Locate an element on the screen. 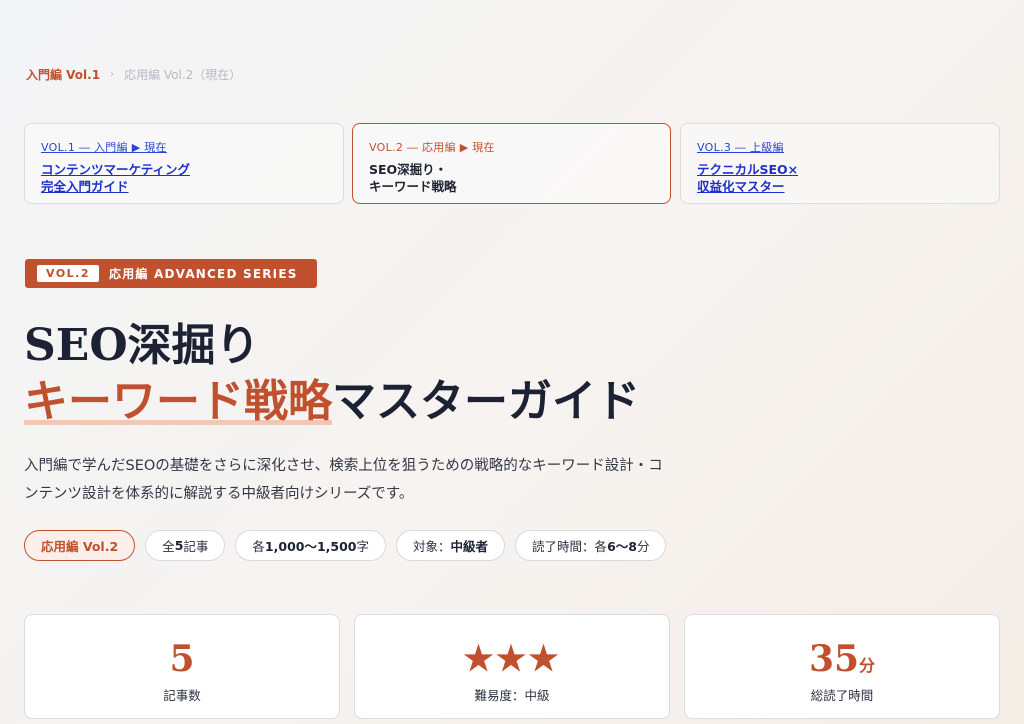 The image size is (1024, 724). stat-card-difficulty: ★★★ 難易度：中級 is located at coordinates (512, 666).